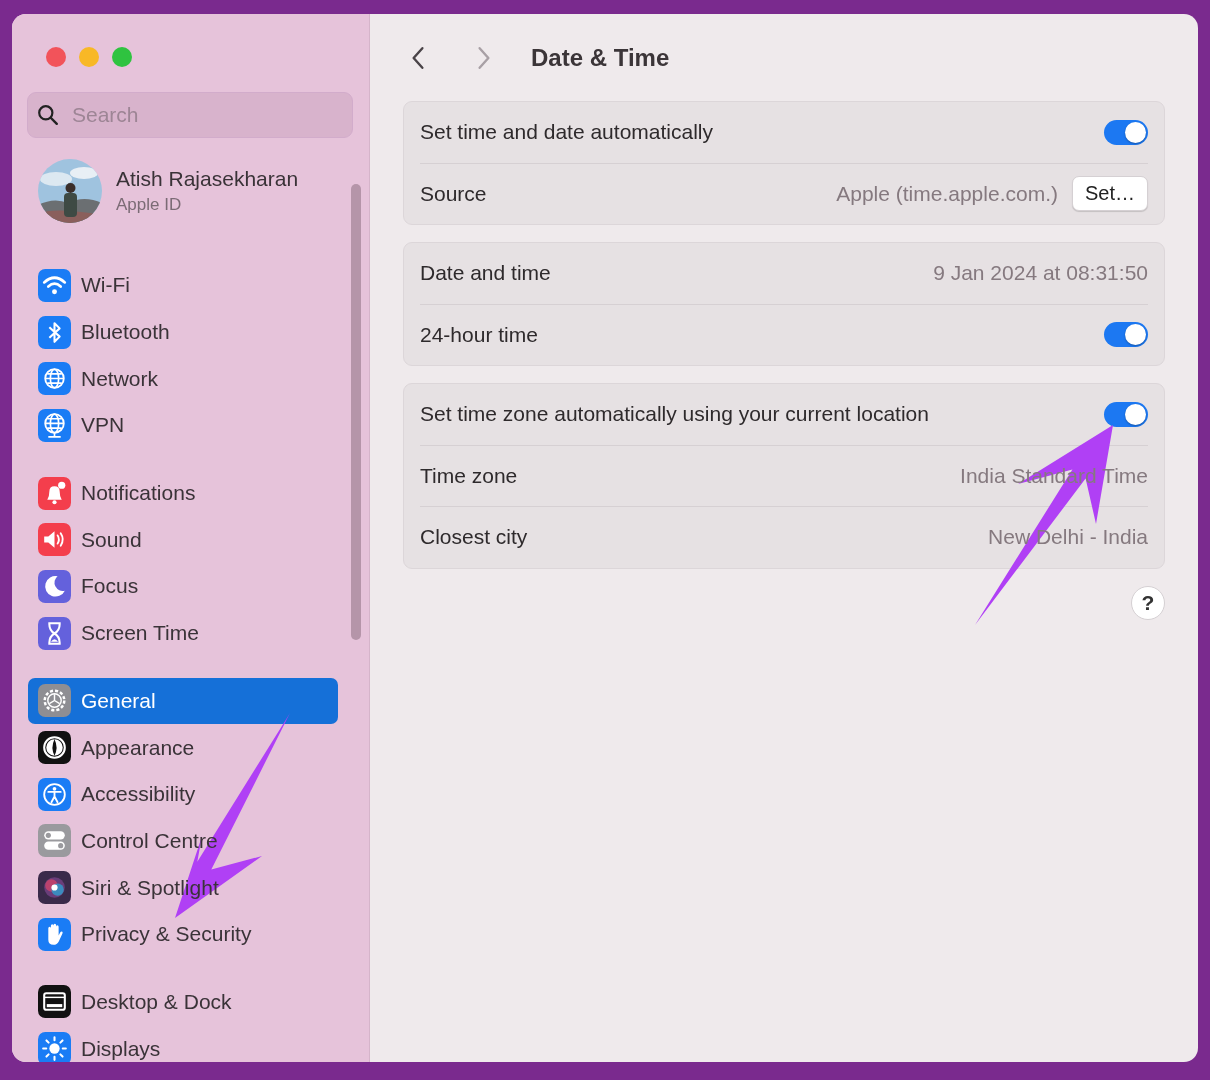 This screenshot has height=1080, width=1210. I want to click on page-title: Date & Time, so click(600, 58).